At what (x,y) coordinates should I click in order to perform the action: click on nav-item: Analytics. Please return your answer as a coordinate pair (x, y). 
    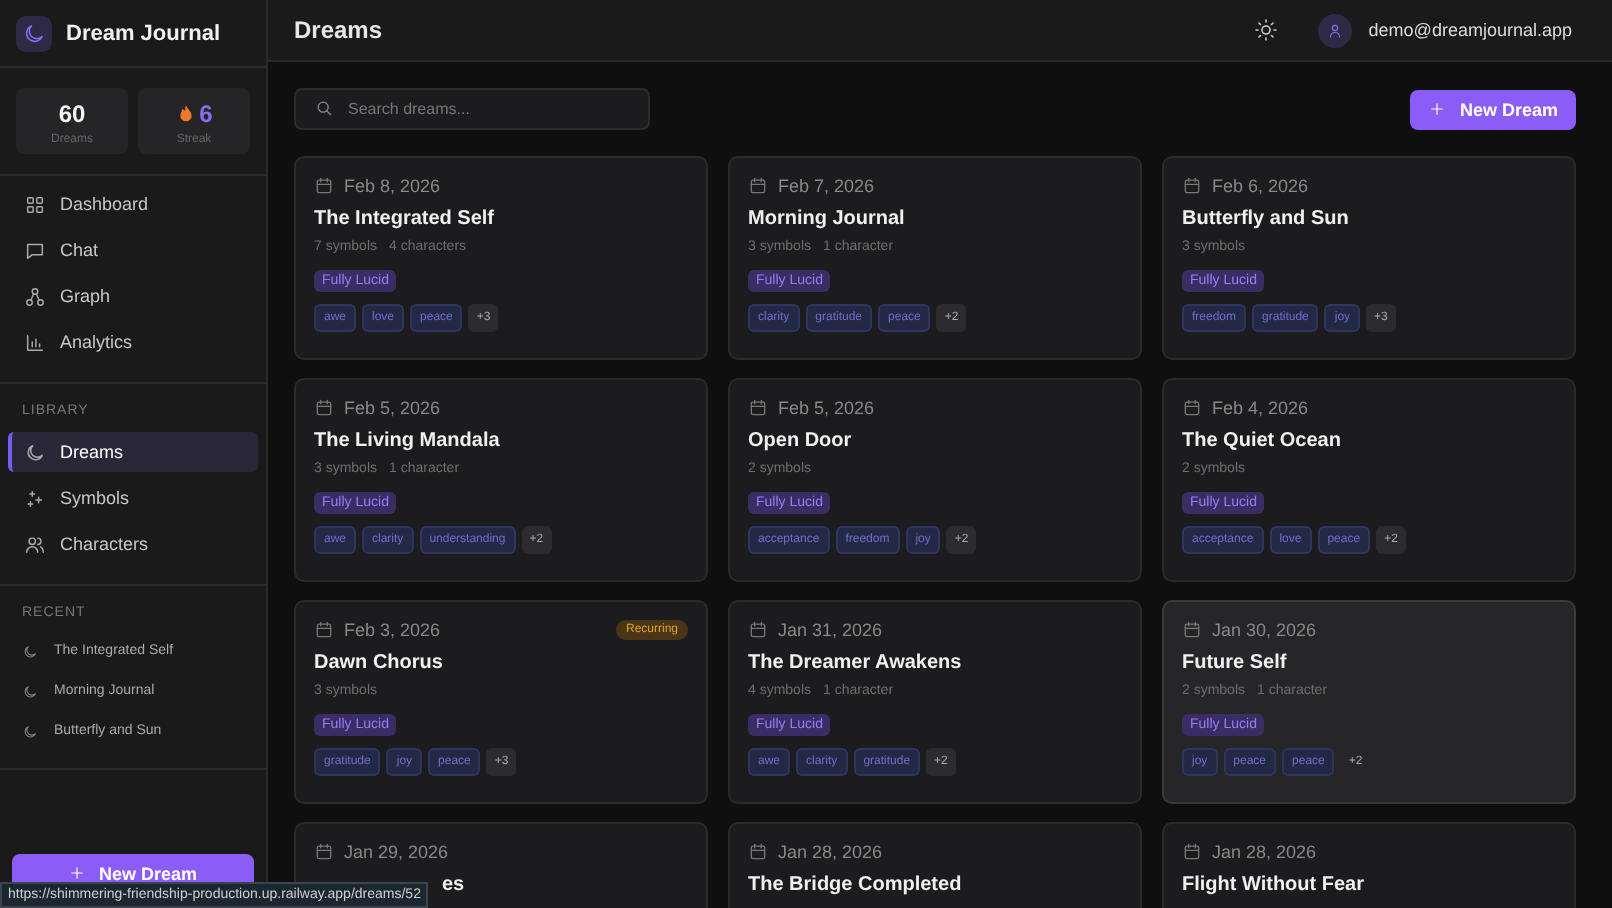
    Looking at the image, I should click on (133, 342).